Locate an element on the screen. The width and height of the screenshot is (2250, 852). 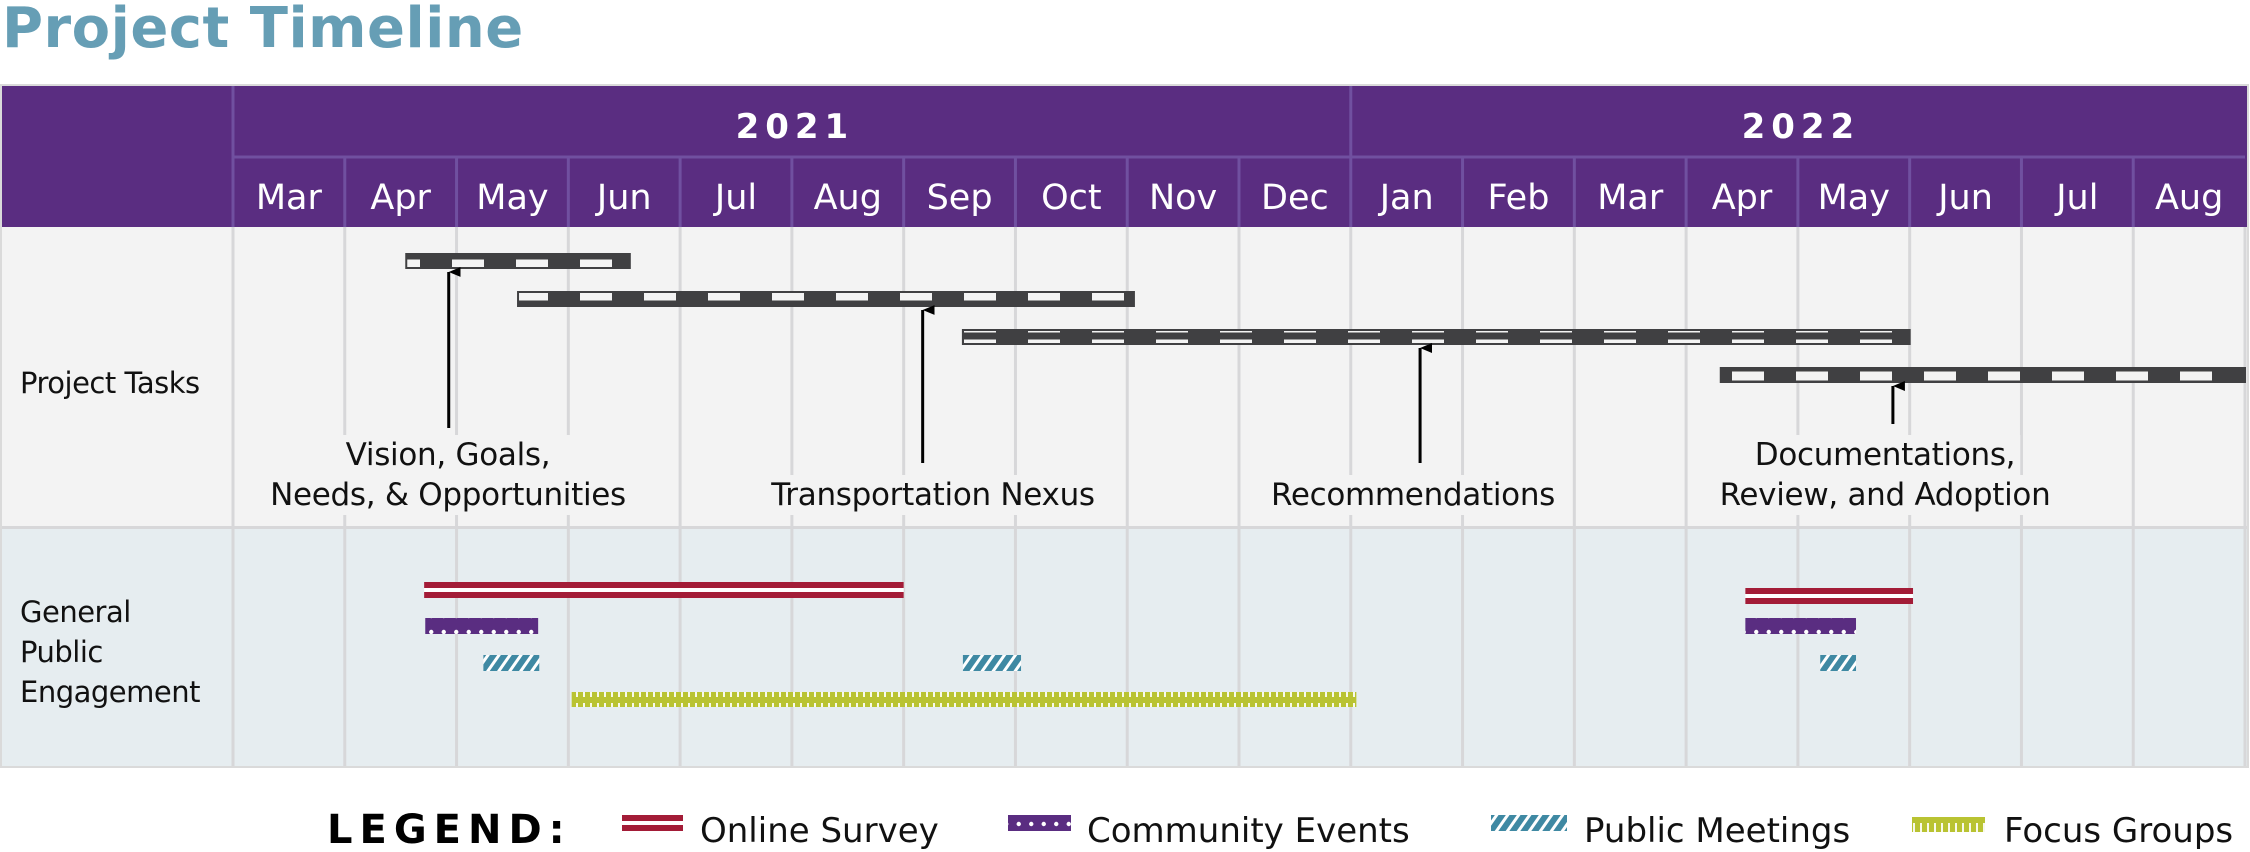
task-label: Documentations, is located at coordinates (1885, 455).